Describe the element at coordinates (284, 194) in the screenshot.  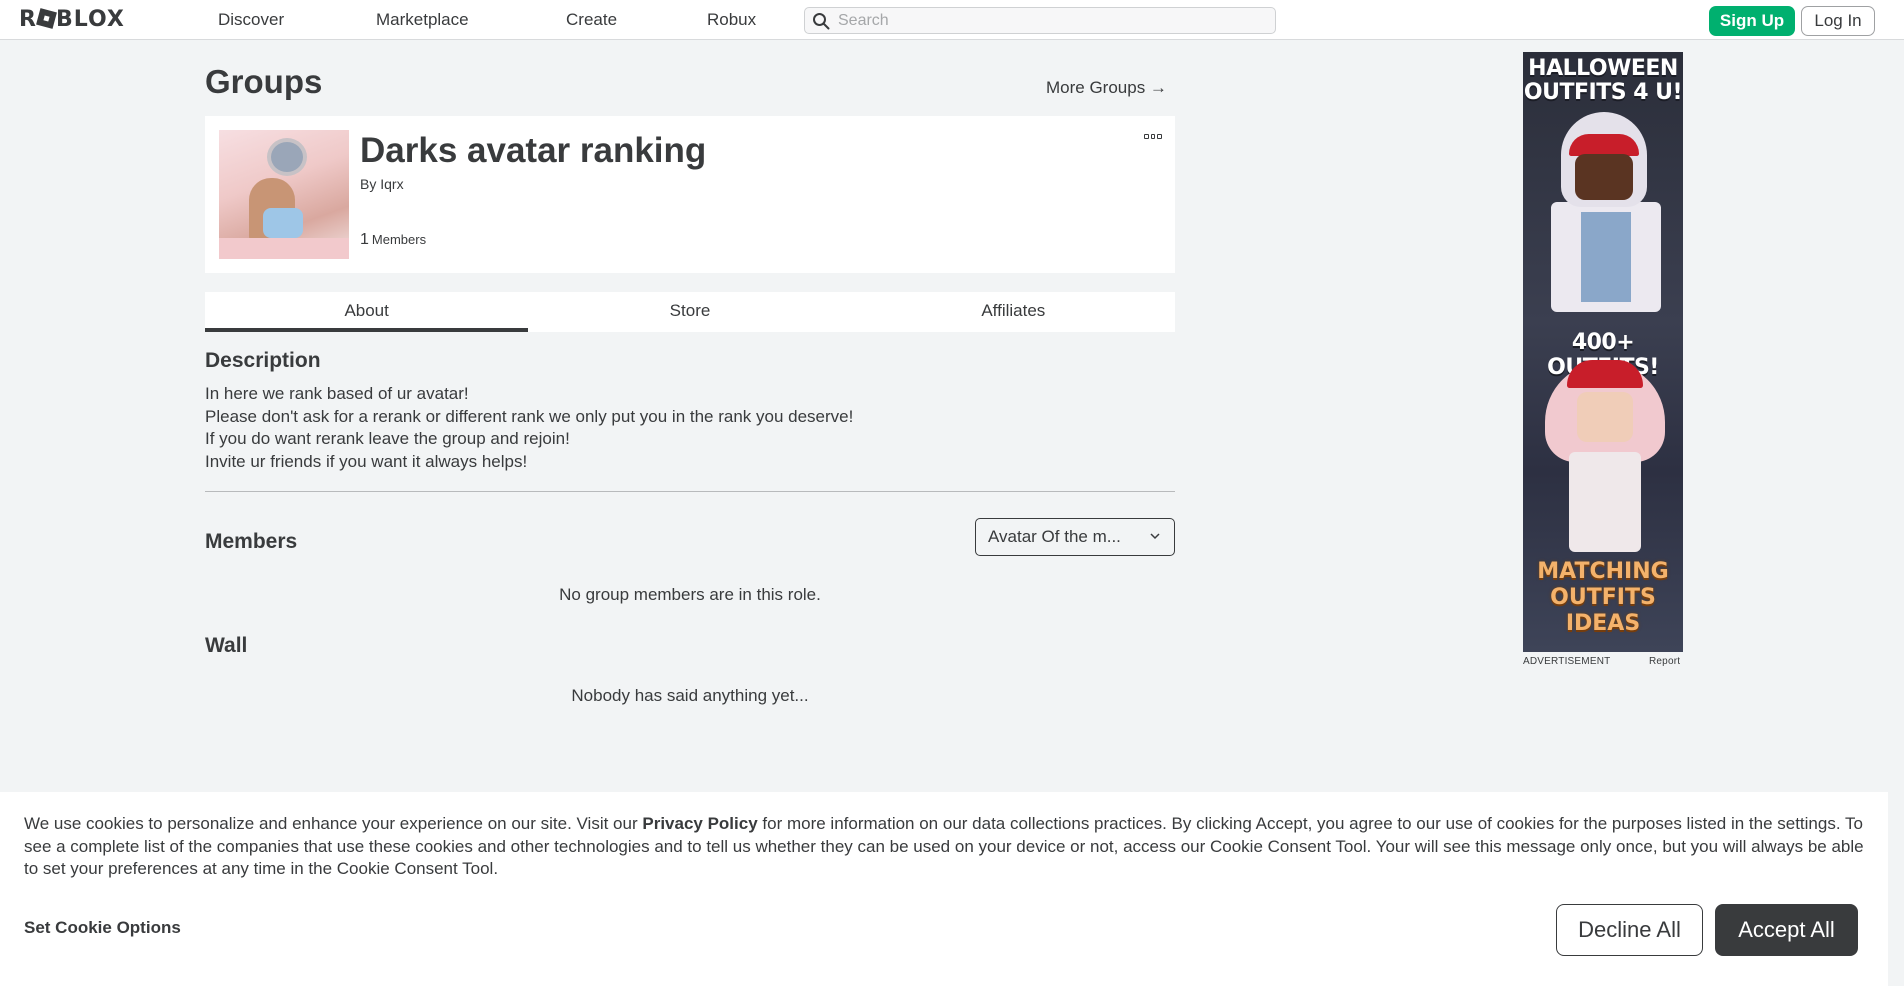
I see `group-emblem-image` at that location.